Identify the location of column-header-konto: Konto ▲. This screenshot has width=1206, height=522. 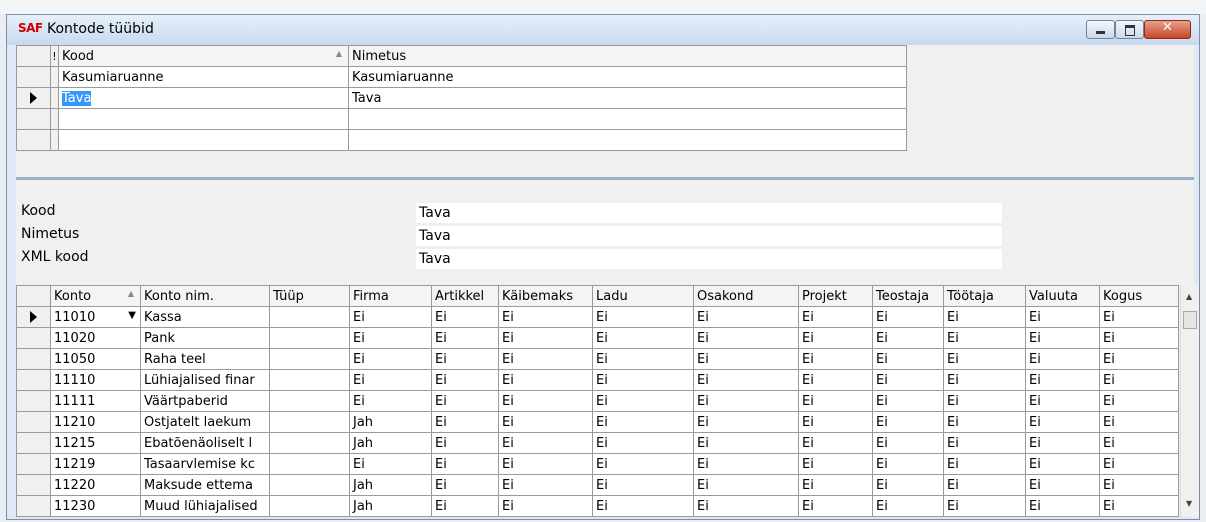
(95, 296).